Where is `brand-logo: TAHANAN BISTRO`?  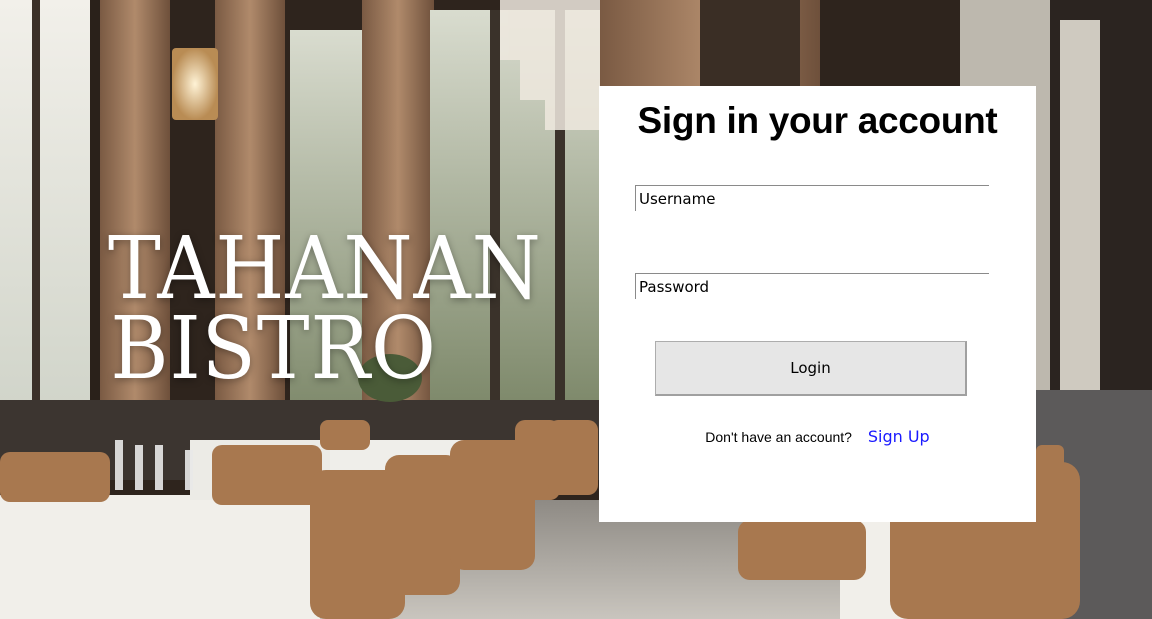
brand-logo: TAHANAN BISTRO is located at coordinates (324, 312).